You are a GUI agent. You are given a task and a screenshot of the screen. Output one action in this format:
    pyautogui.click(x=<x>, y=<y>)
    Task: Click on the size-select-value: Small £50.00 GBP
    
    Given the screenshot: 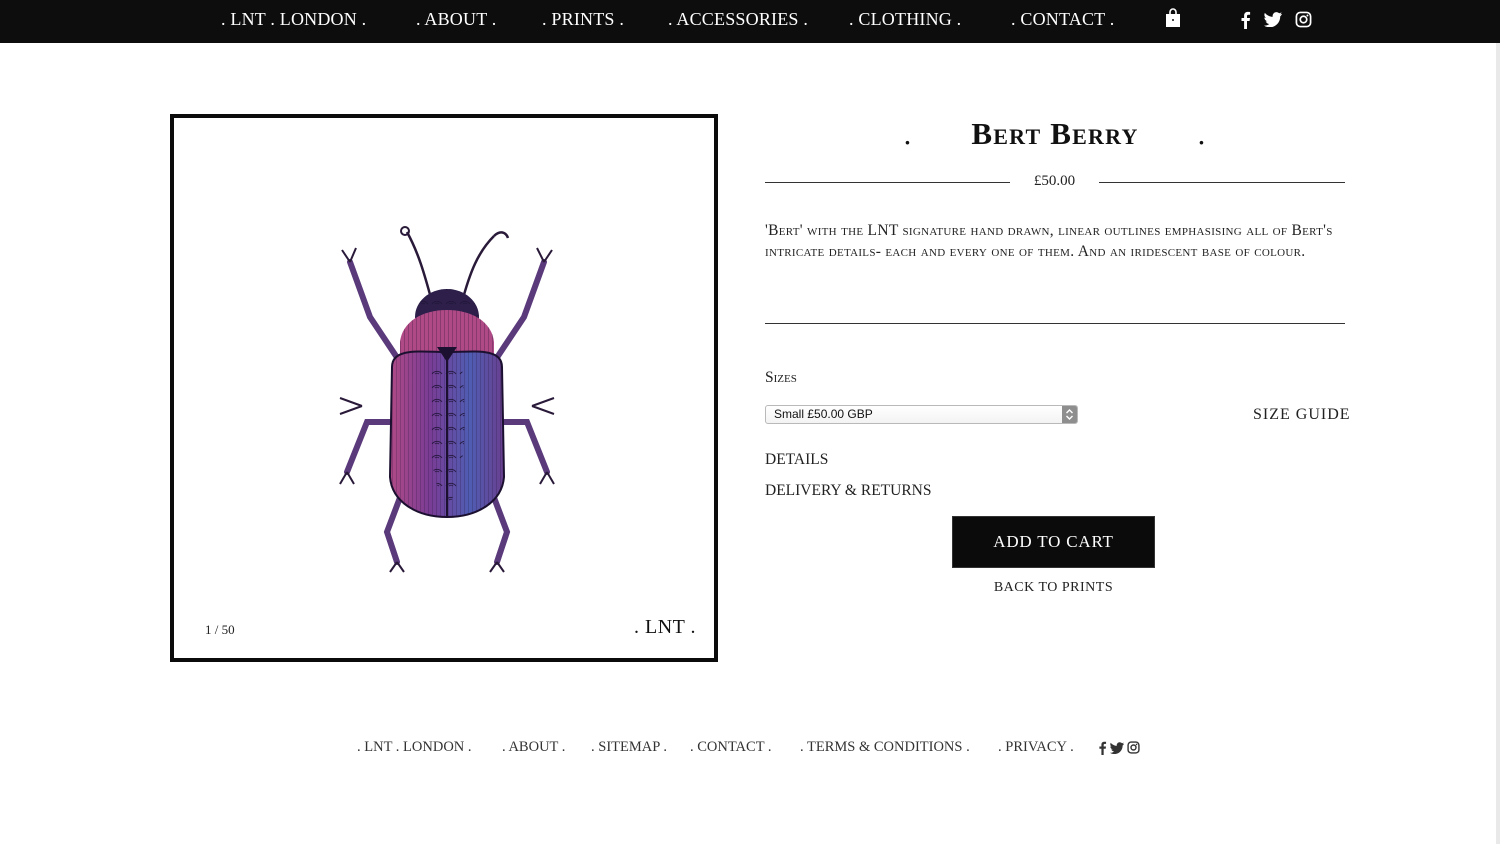 What is the action you would take?
    pyautogui.click(x=823, y=414)
    